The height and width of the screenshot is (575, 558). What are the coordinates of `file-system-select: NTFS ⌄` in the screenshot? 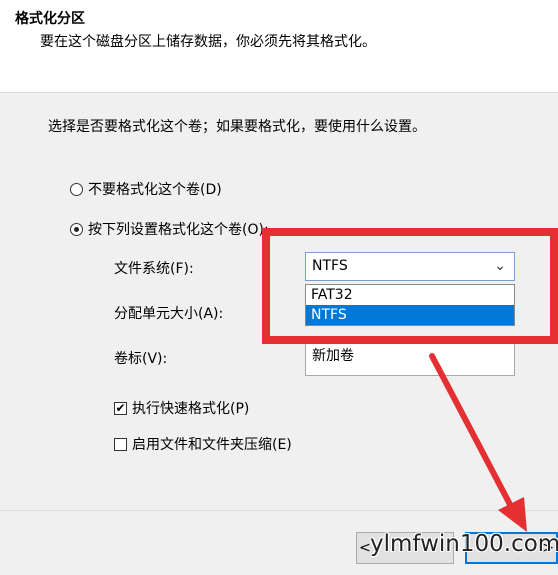 It's located at (410, 266).